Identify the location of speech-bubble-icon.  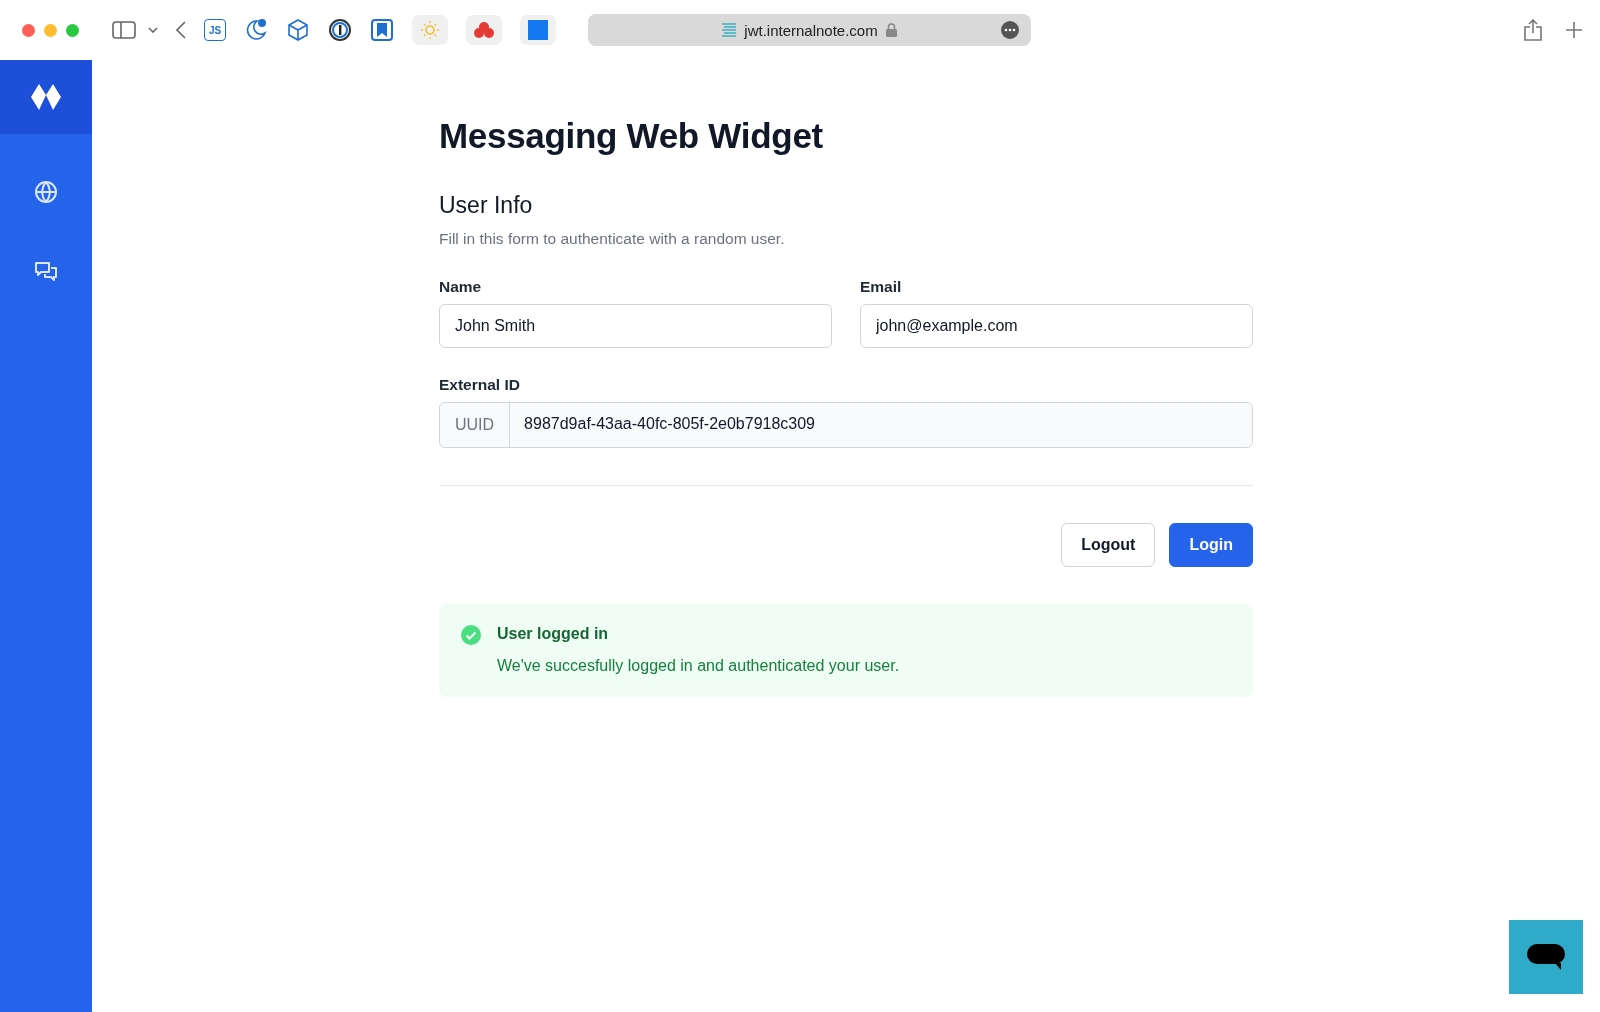
(1546, 957).